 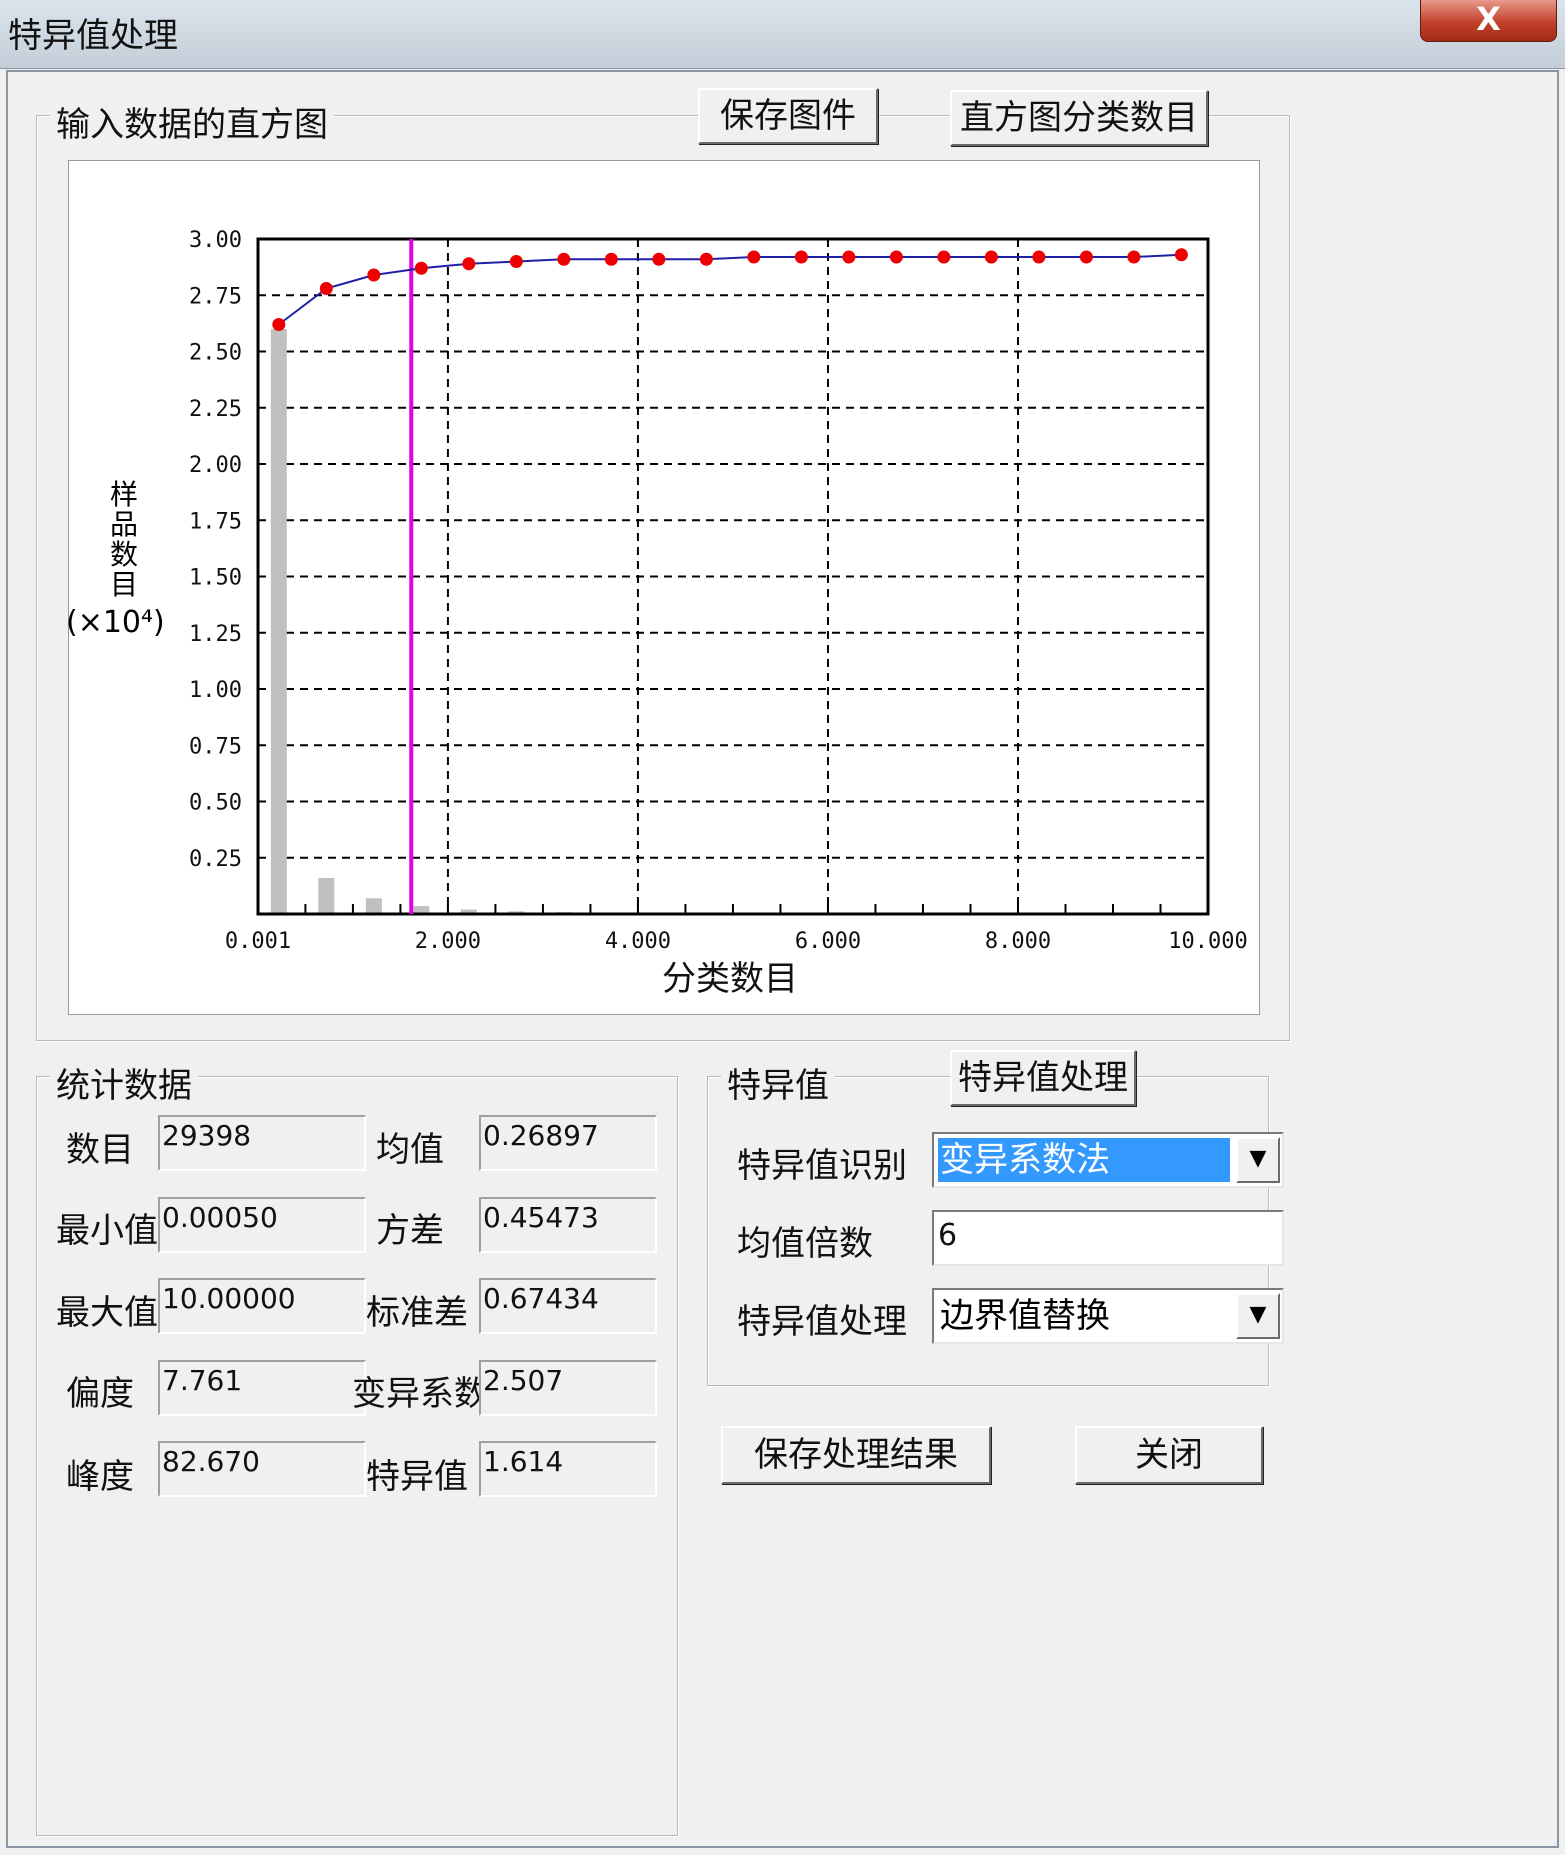 What do you see at coordinates (124, 1082) in the screenshot?
I see `stats-group-title: 统计数据` at bounding box center [124, 1082].